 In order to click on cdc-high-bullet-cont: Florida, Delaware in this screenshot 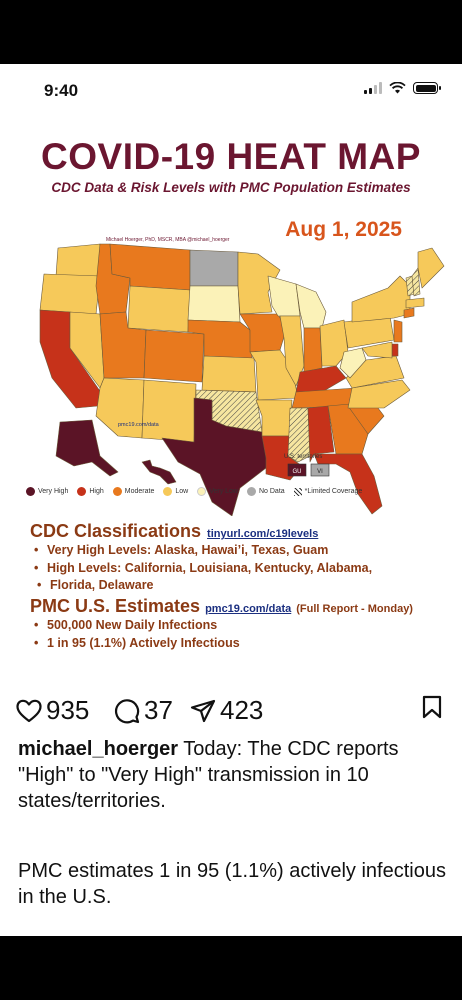, I will do `click(95, 585)`.